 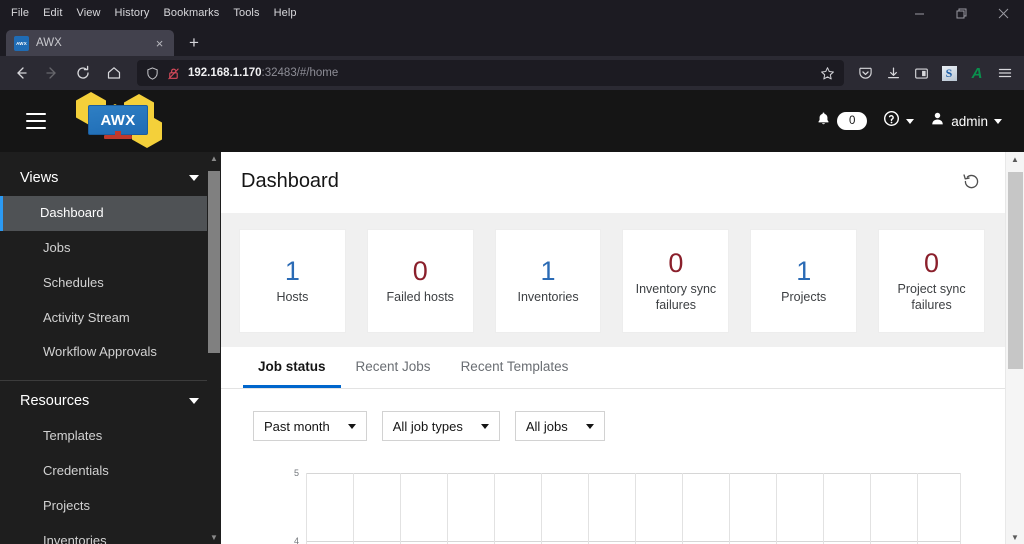 I want to click on sidebar-scroll-track, so click(x=214, y=348).